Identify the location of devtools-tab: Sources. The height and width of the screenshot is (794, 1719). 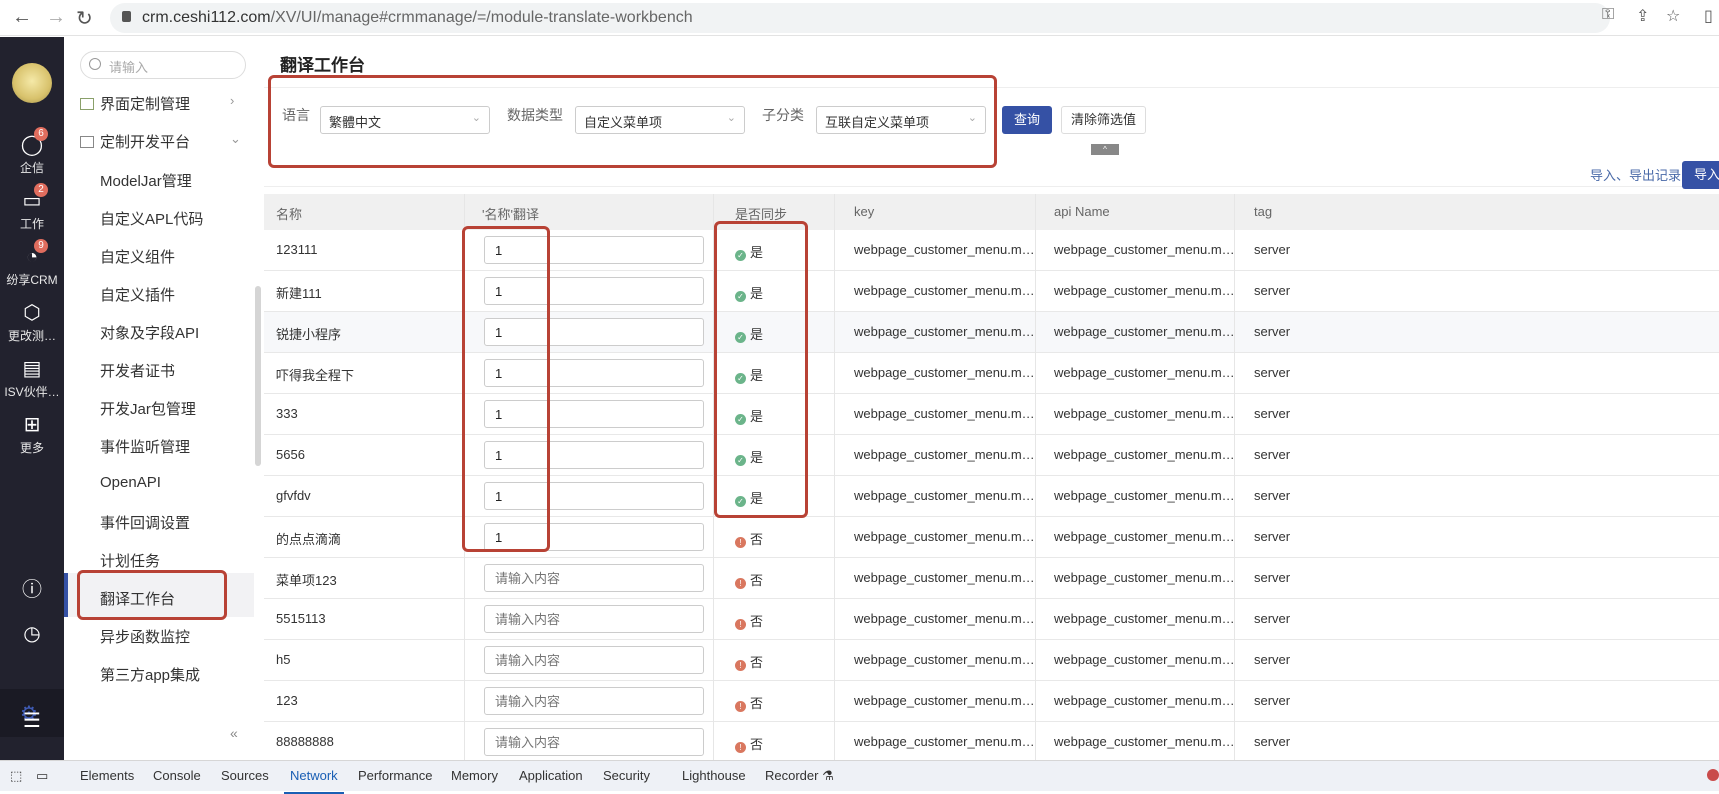
(245, 775).